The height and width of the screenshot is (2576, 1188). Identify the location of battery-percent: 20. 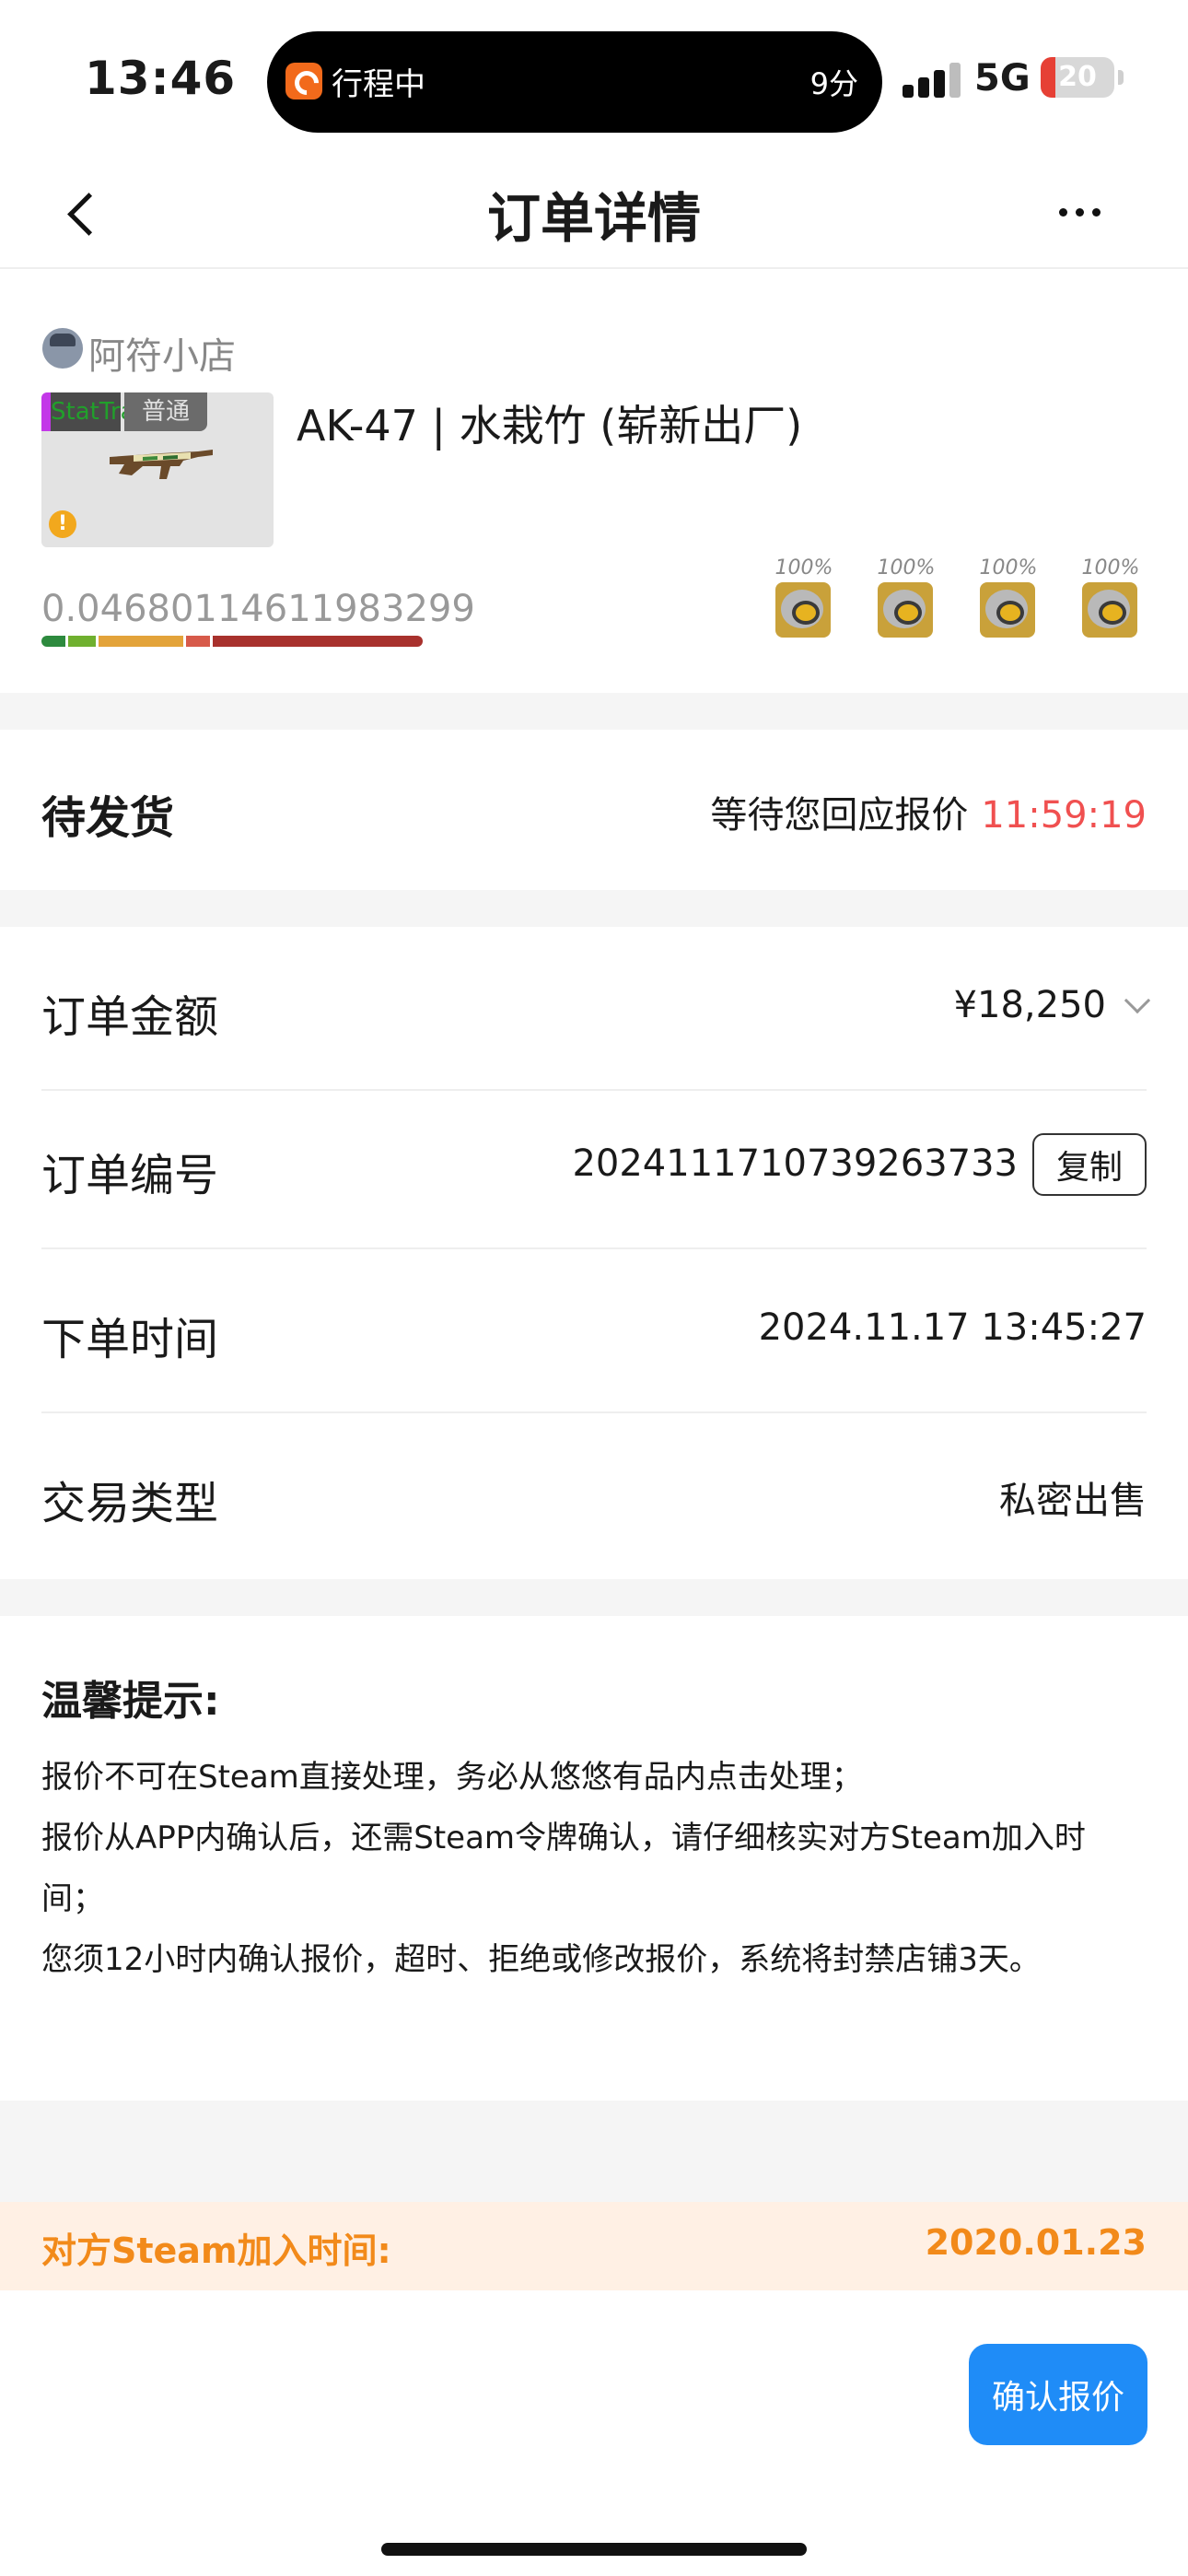
(1077, 77).